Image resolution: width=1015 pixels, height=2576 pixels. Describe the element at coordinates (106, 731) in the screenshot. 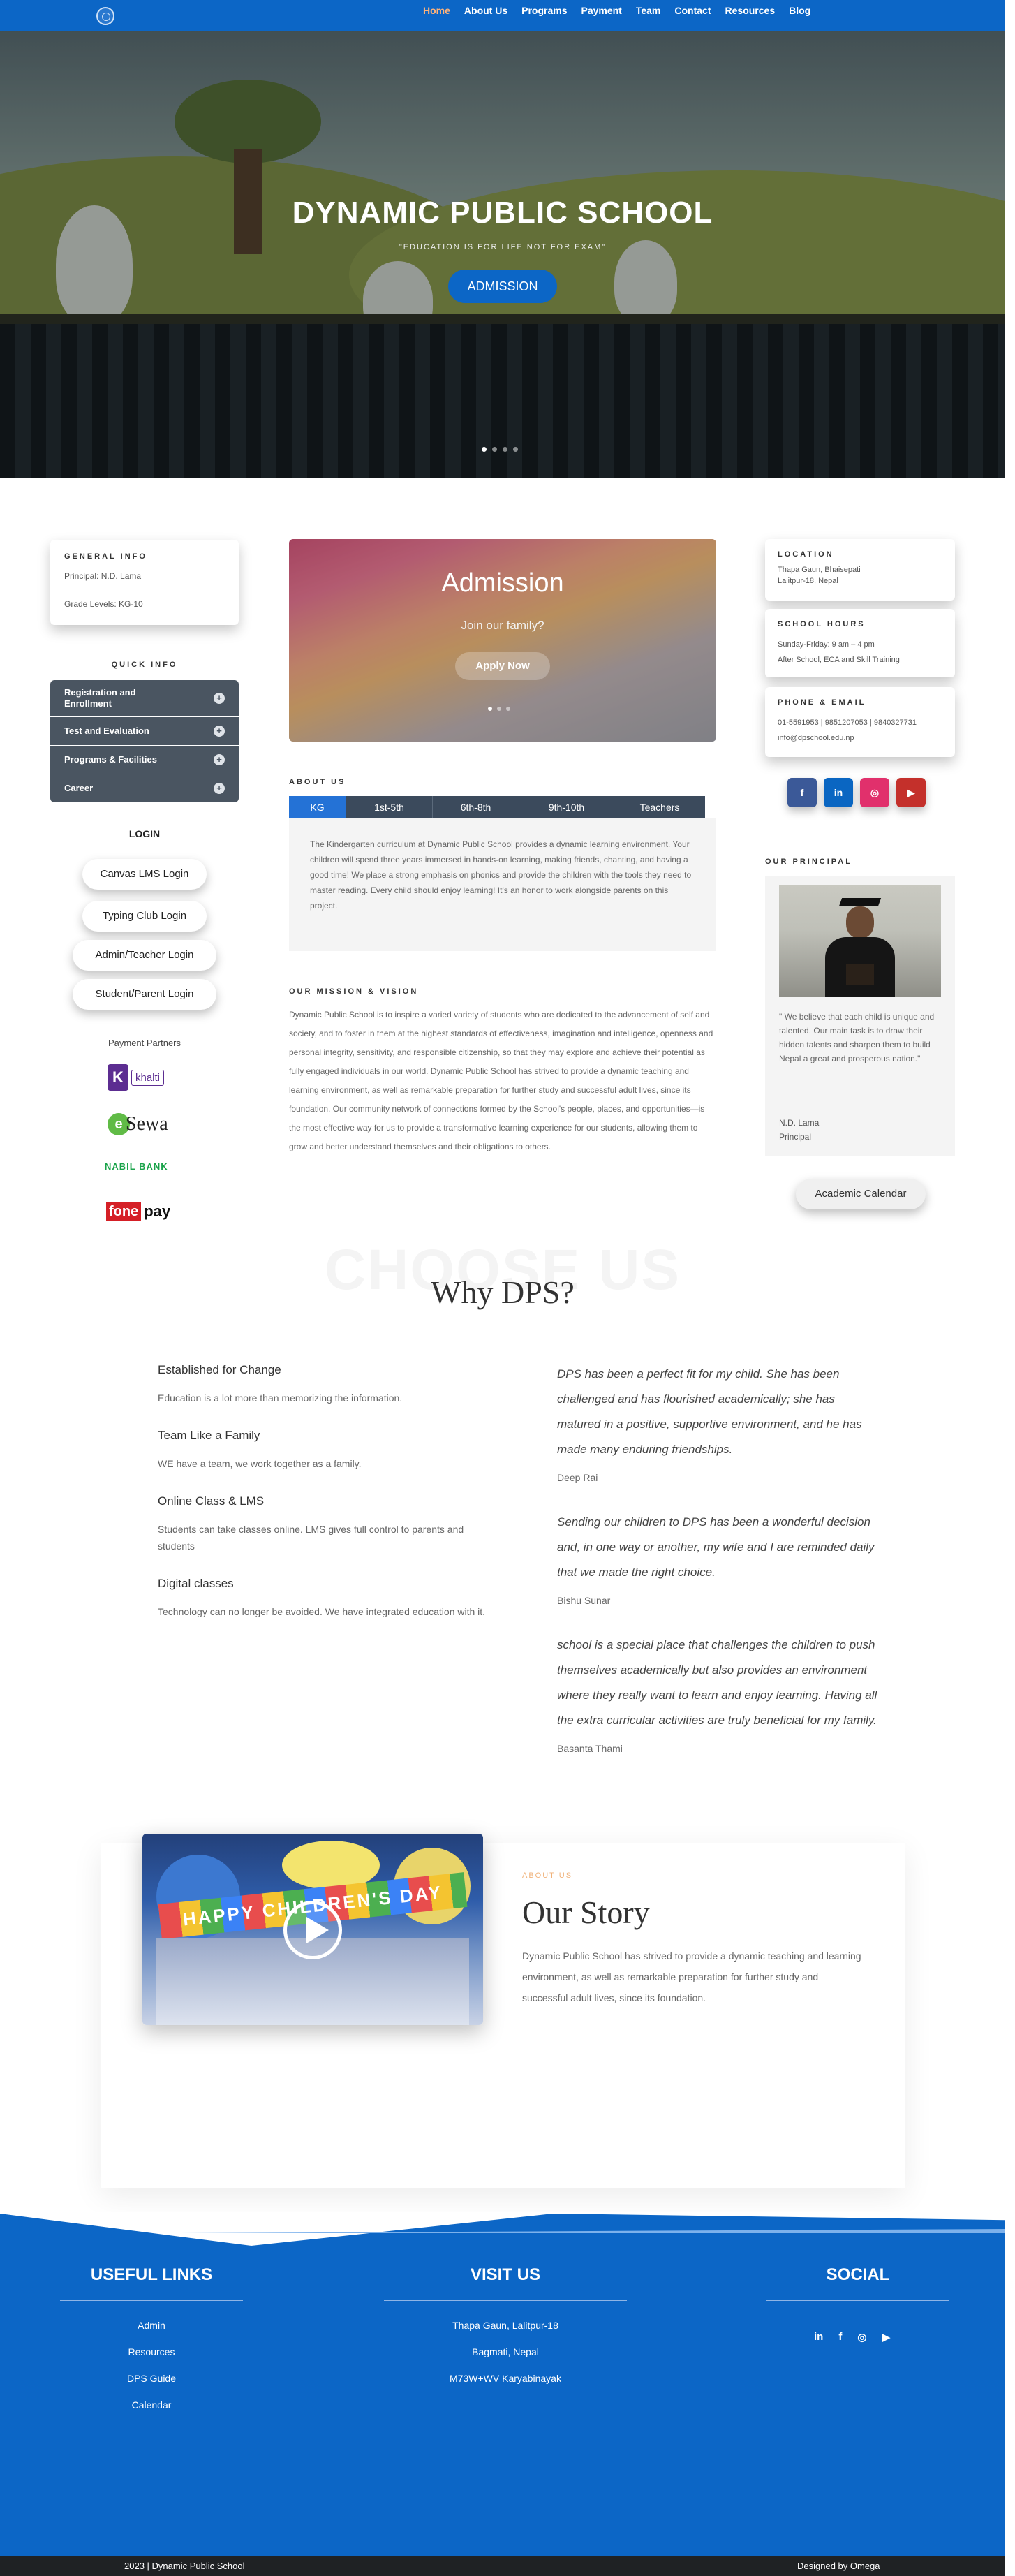

I see `accordion-label: Test and Evaluation` at that location.